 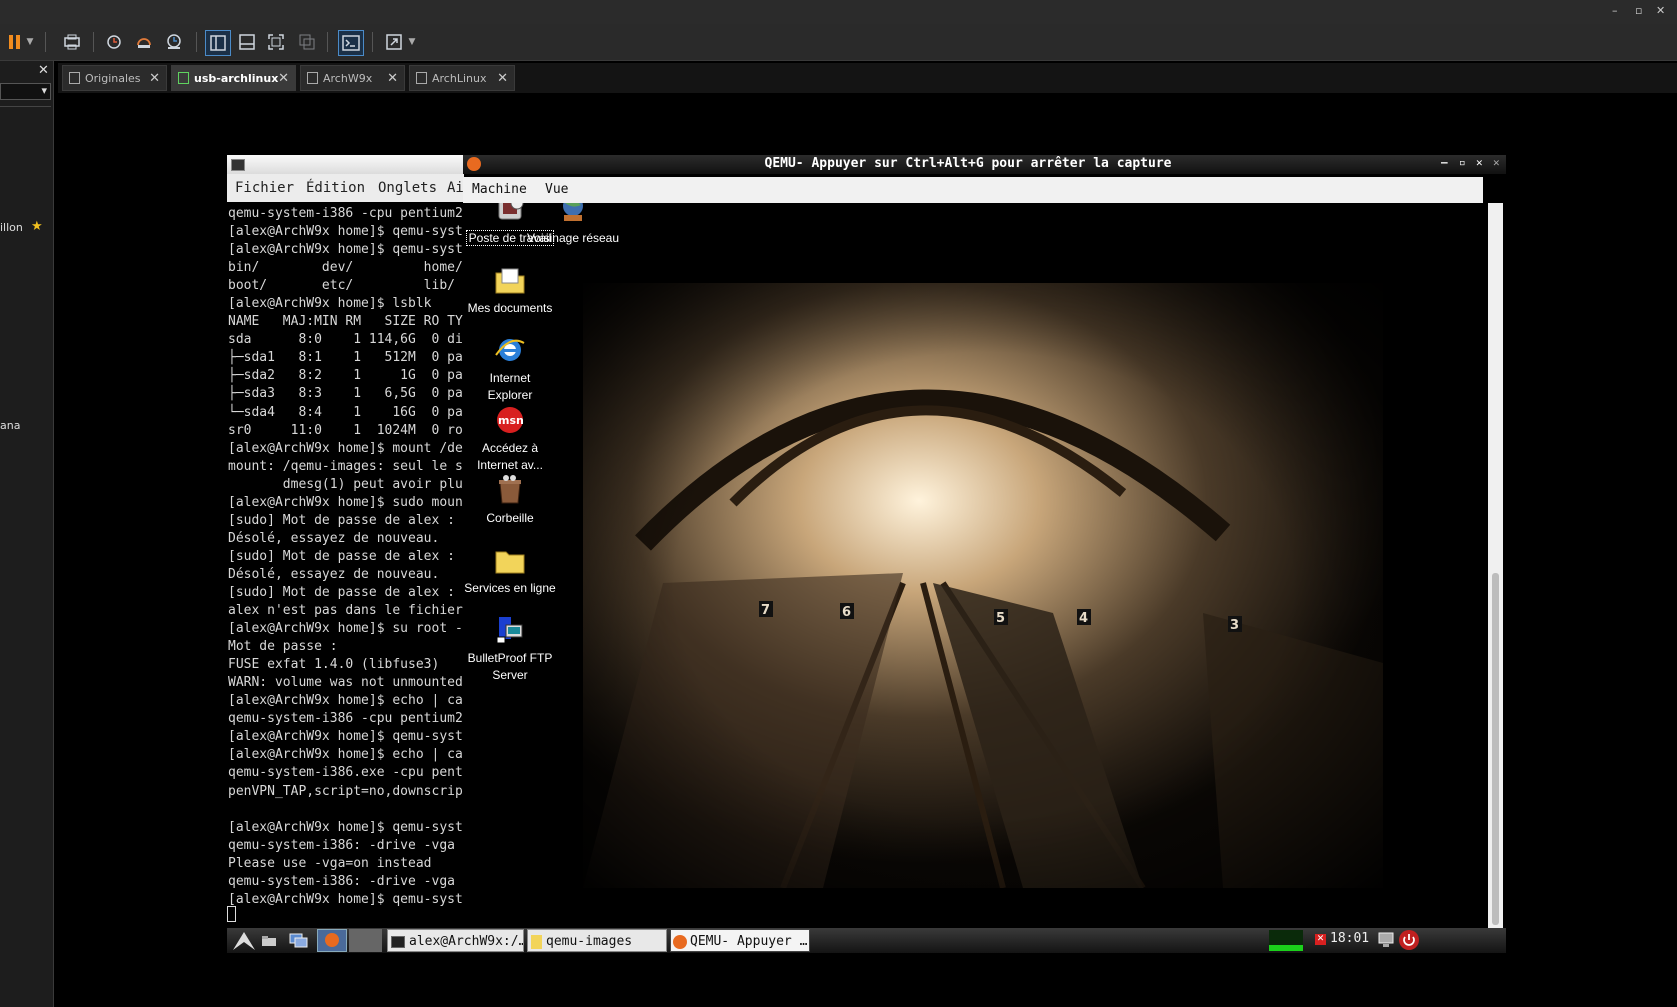 What do you see at coordinates (345, 791) in the screenshot?
I see `terminal-line: penVPN_TAP,script=no,downscrip` at bounding box center [345, 791].